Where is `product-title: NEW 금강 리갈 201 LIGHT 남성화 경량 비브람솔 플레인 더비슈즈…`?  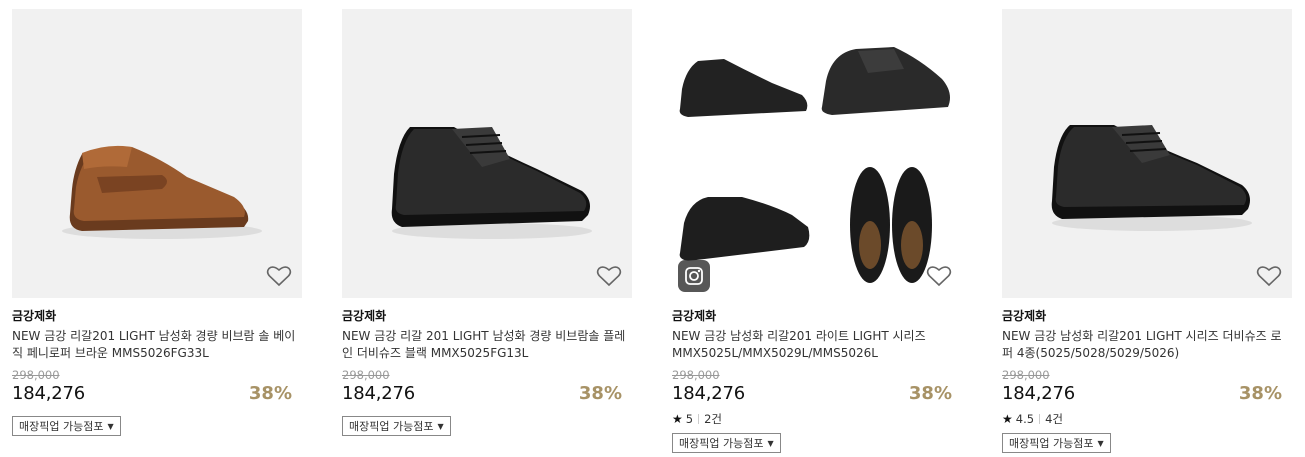
product-title: NEW 금강 리갈 201 LIGHT 남성화 경량 비브람솔 플레인 더비슈즈… is located at coordinates (487, 345).